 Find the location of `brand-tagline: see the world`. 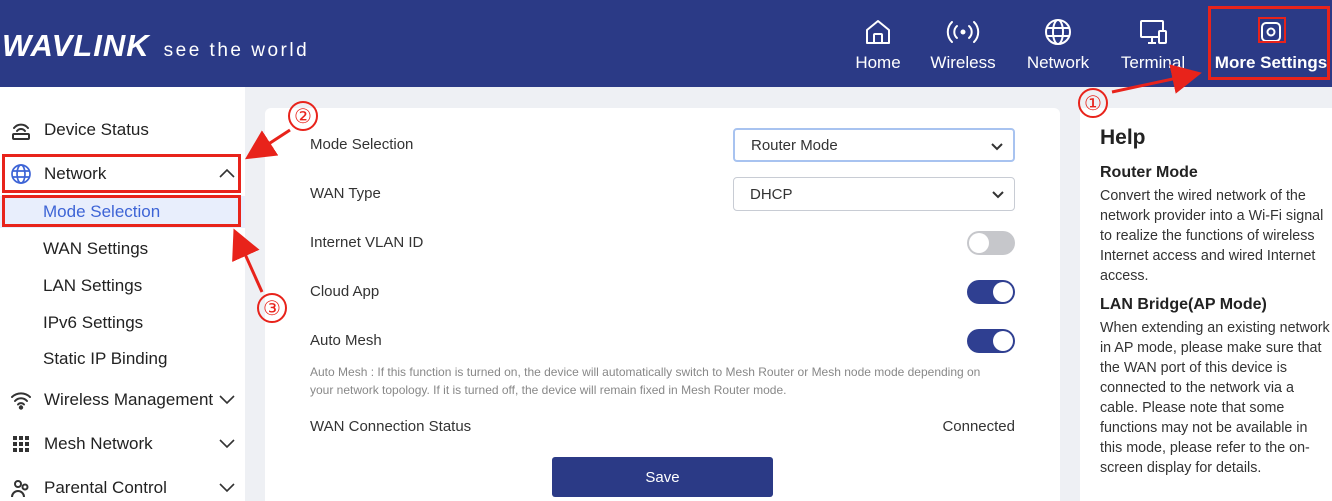

brand-tagline: see the world is located at coordinates (236, 50).